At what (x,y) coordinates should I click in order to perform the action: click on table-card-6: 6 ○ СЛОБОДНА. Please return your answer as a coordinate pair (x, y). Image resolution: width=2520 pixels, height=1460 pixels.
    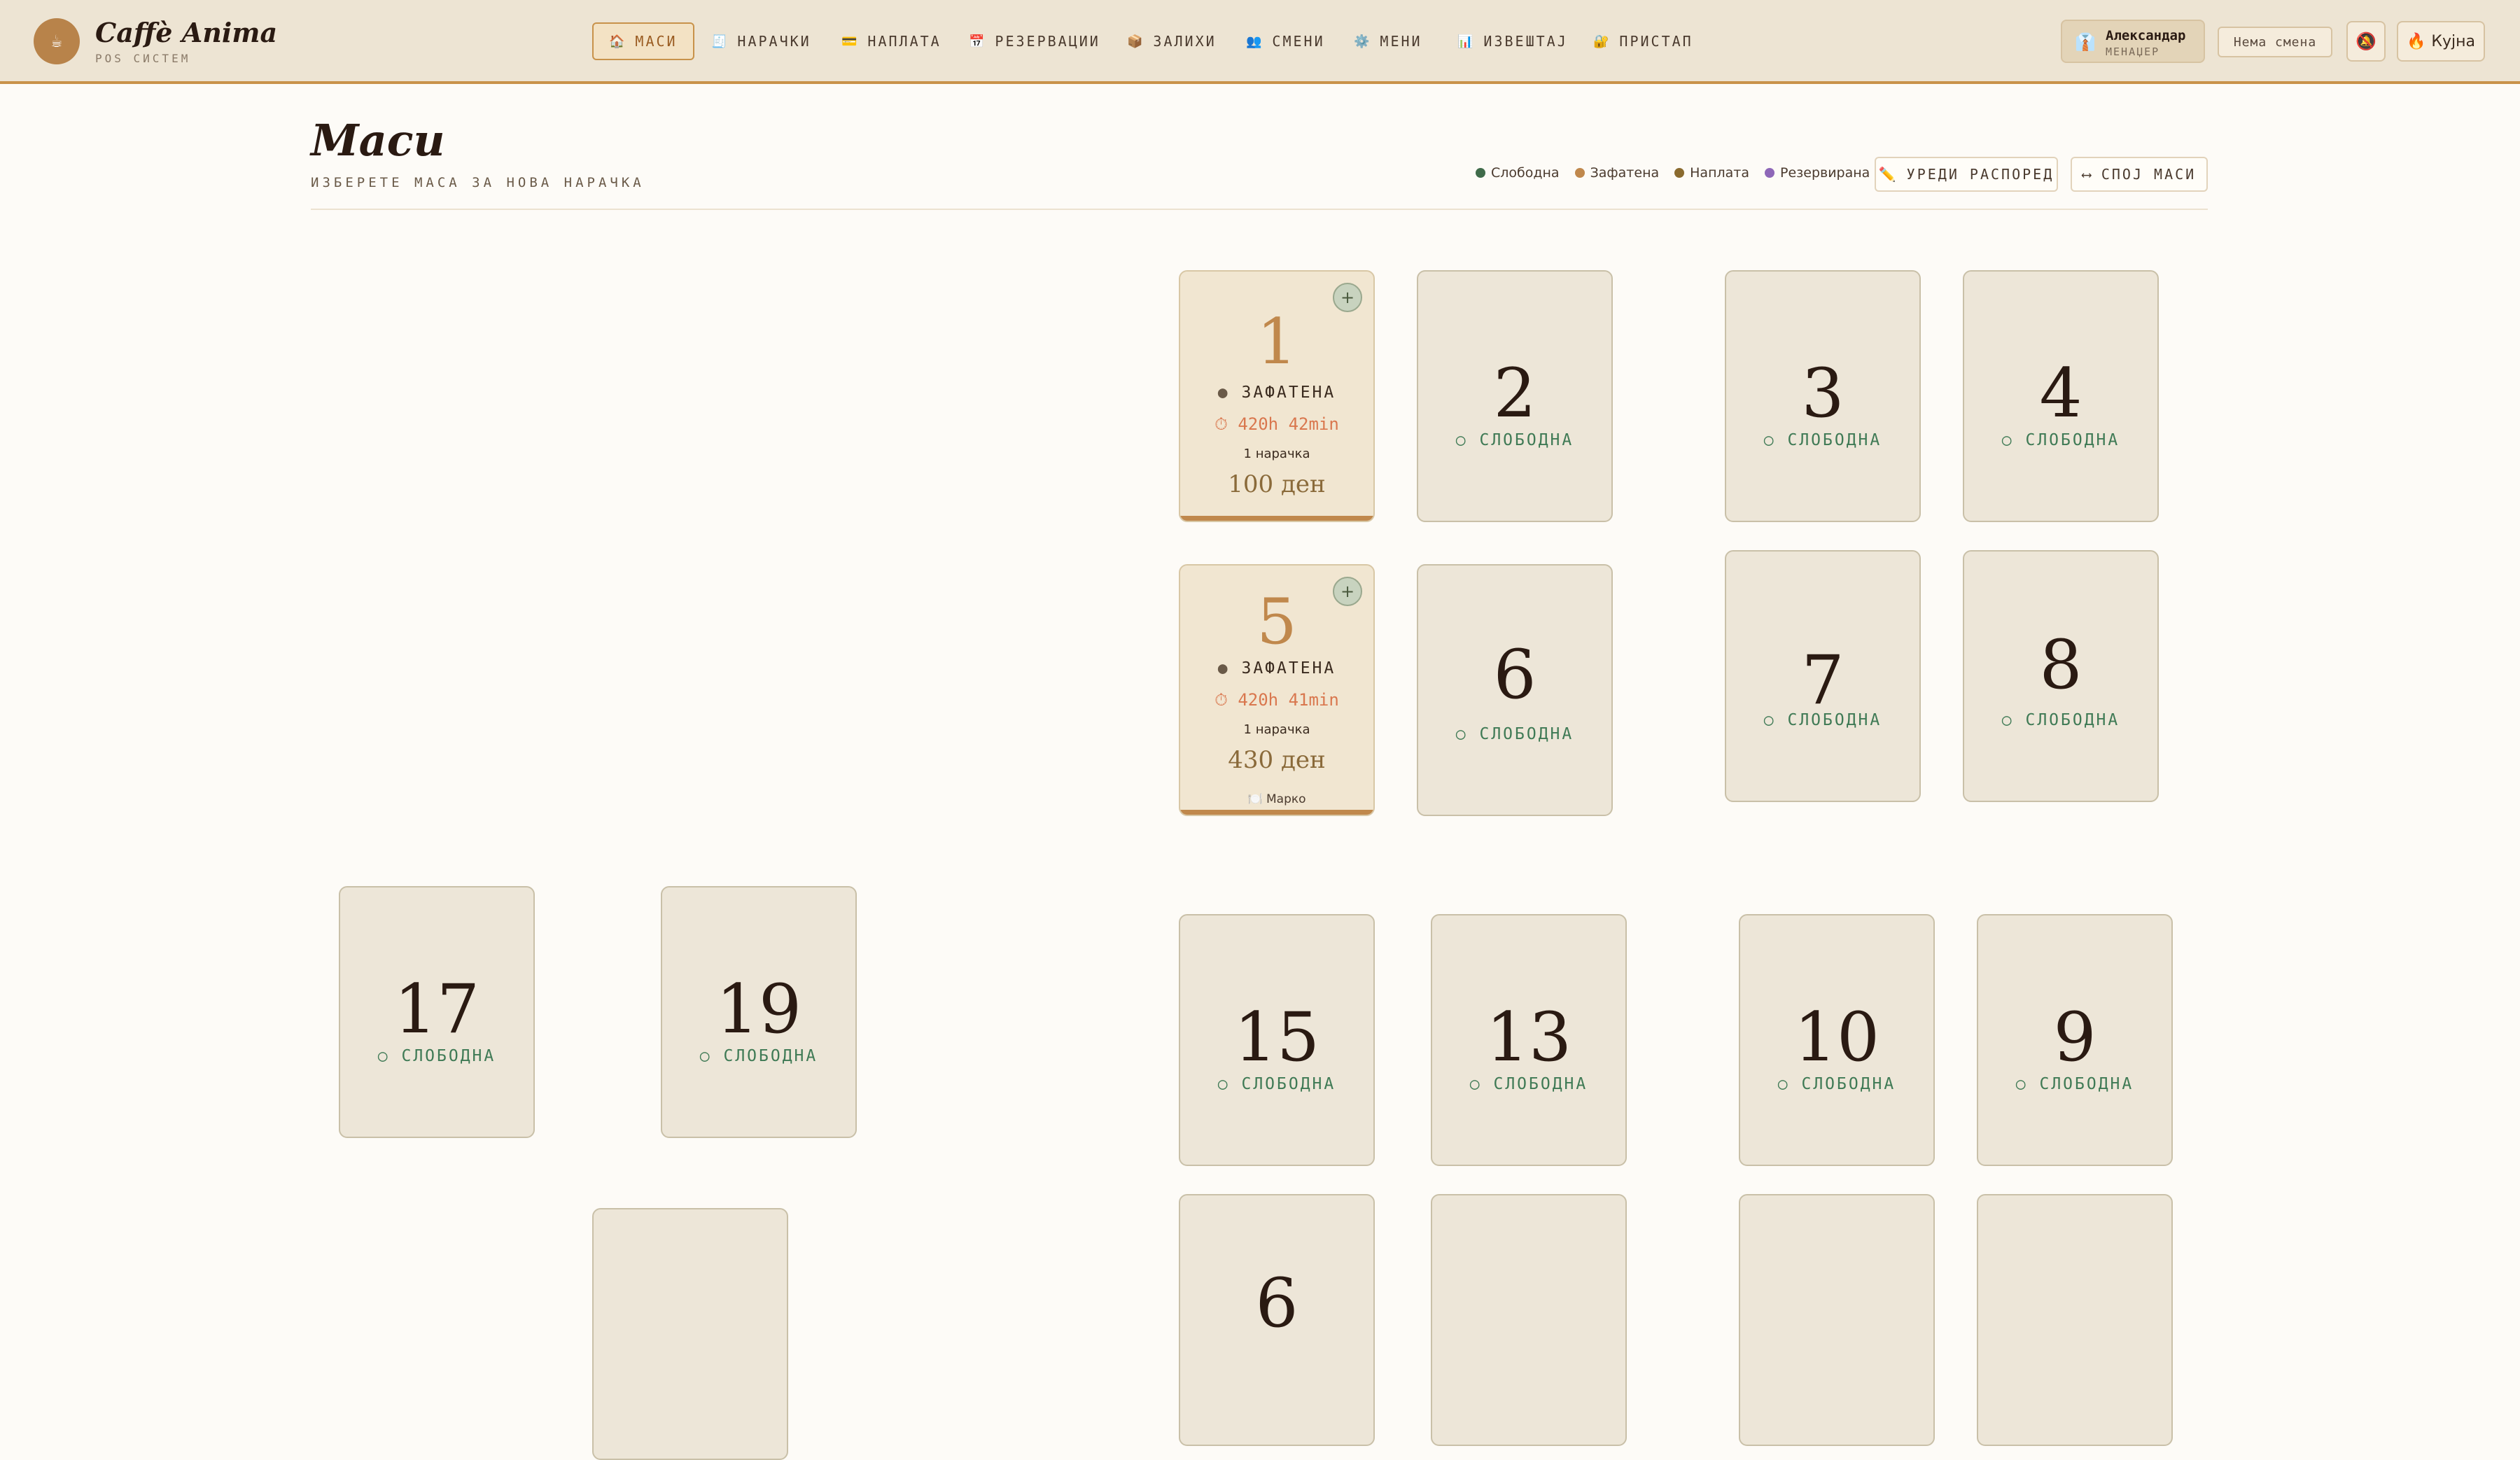
    Looking at the image, I should click on (1515, 690).